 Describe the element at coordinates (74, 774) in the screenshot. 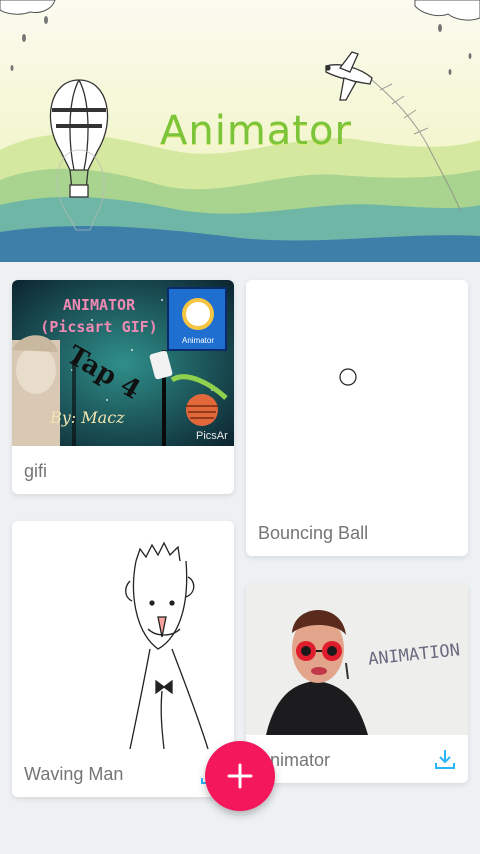

I see `project-title: Waving Man` at that location.